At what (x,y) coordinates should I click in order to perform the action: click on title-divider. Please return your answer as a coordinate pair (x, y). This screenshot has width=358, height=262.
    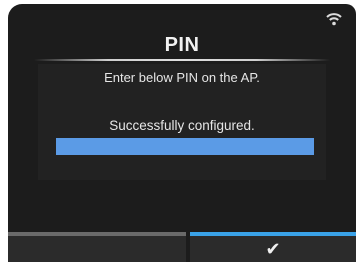
    Looking at the image, I should click on (182, 60).